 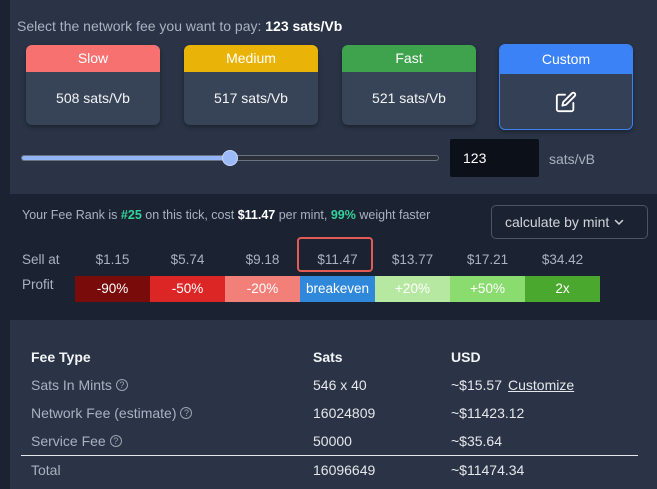 I want to click on table-row-sats: 16024809, so click(x=344, y=413).